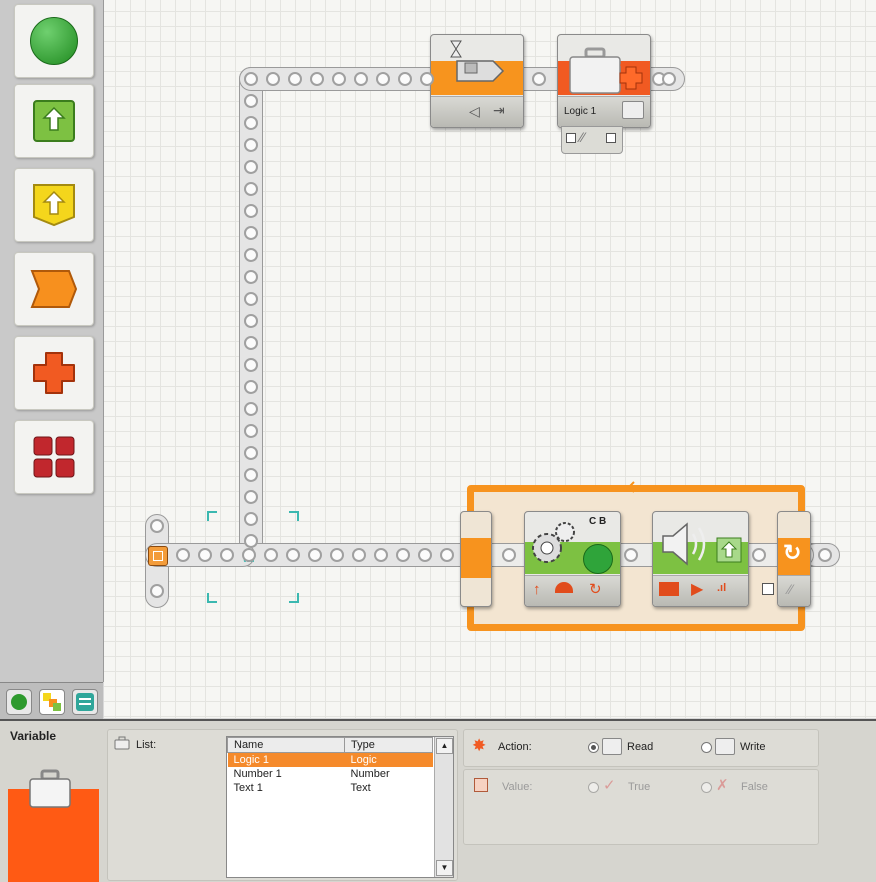  I want to click on complete-palette-tab, so click(52, 702).